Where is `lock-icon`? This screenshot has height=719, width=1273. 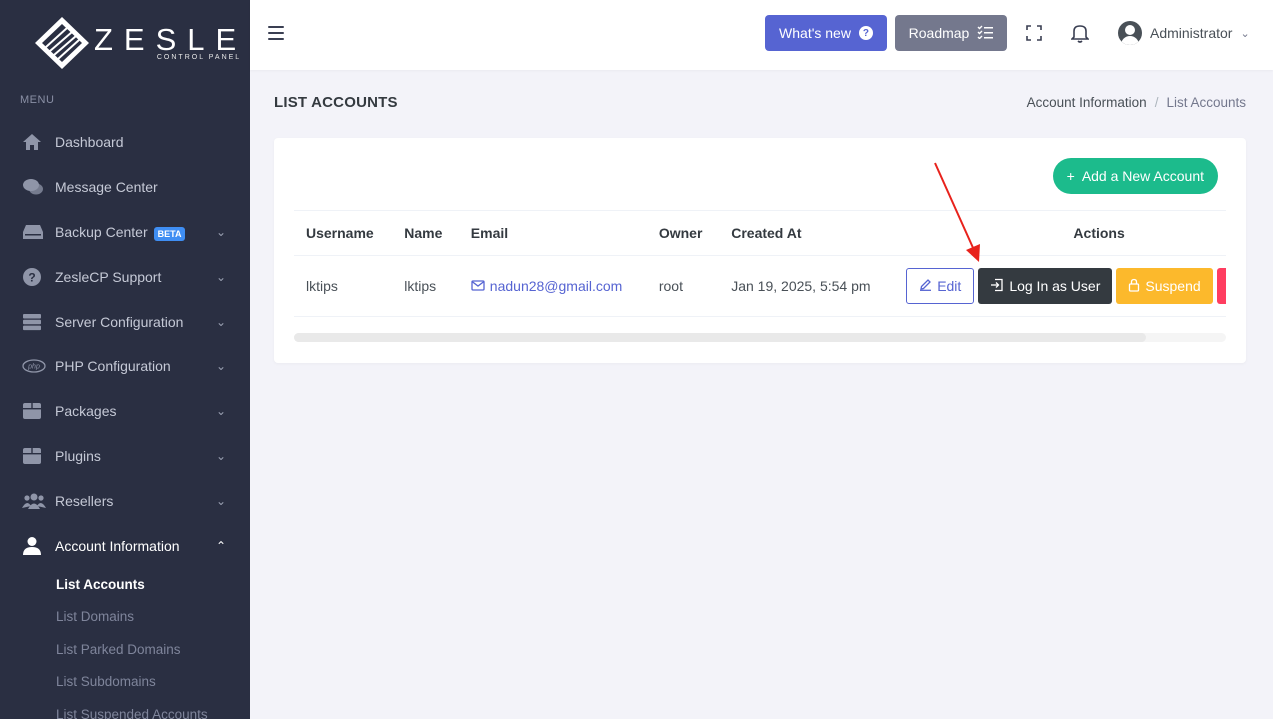
lock-icon is located at coordinates (1134, 286).